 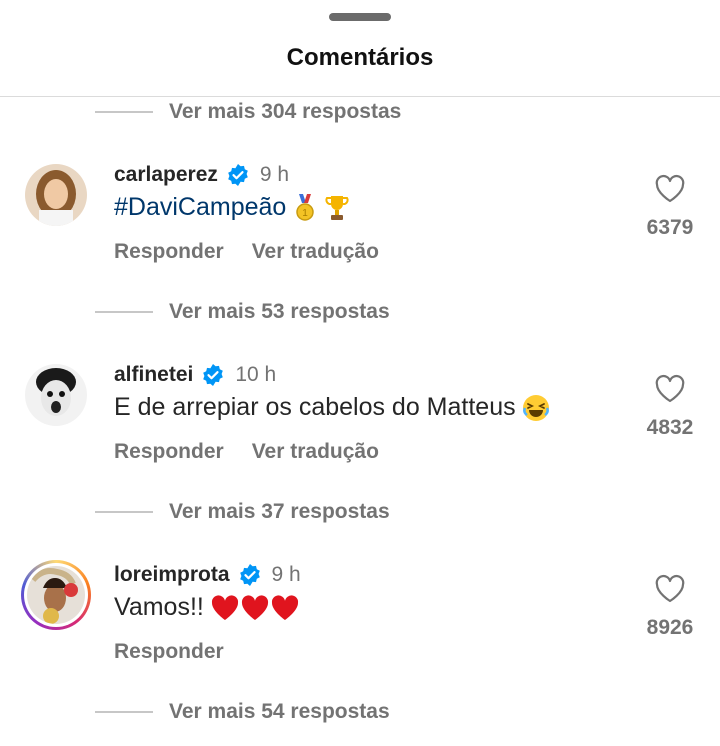 I want to click on view-more-replies: Ver mais 37 respostas, so click(x=242, y=512).